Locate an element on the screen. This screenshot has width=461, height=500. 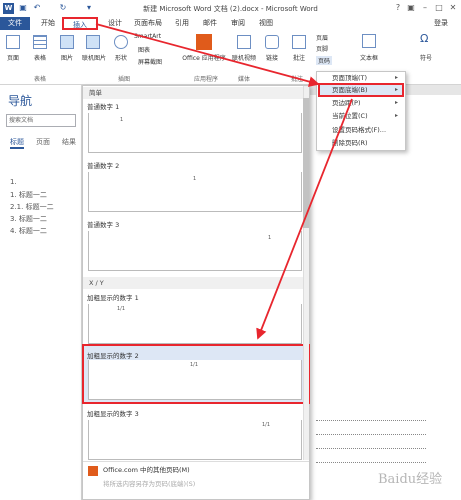
watermark-logo: Baidu经验 is located at coordinates (410, 479).